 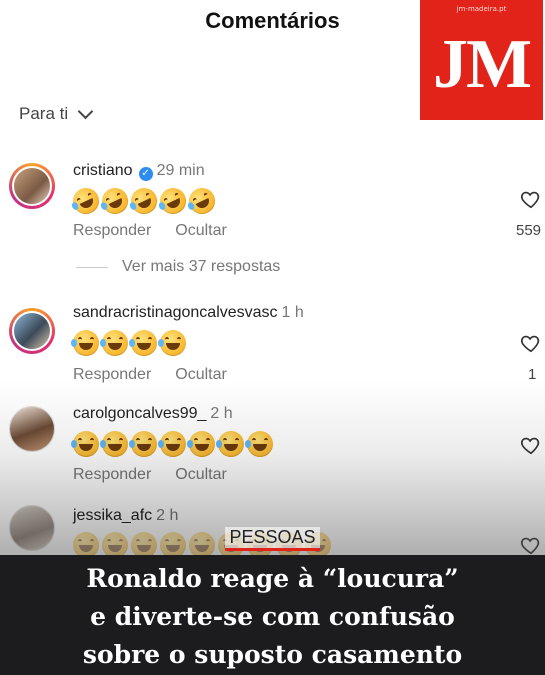 I want to click on section-label: PESSOAS, so click(x=272, y=539).